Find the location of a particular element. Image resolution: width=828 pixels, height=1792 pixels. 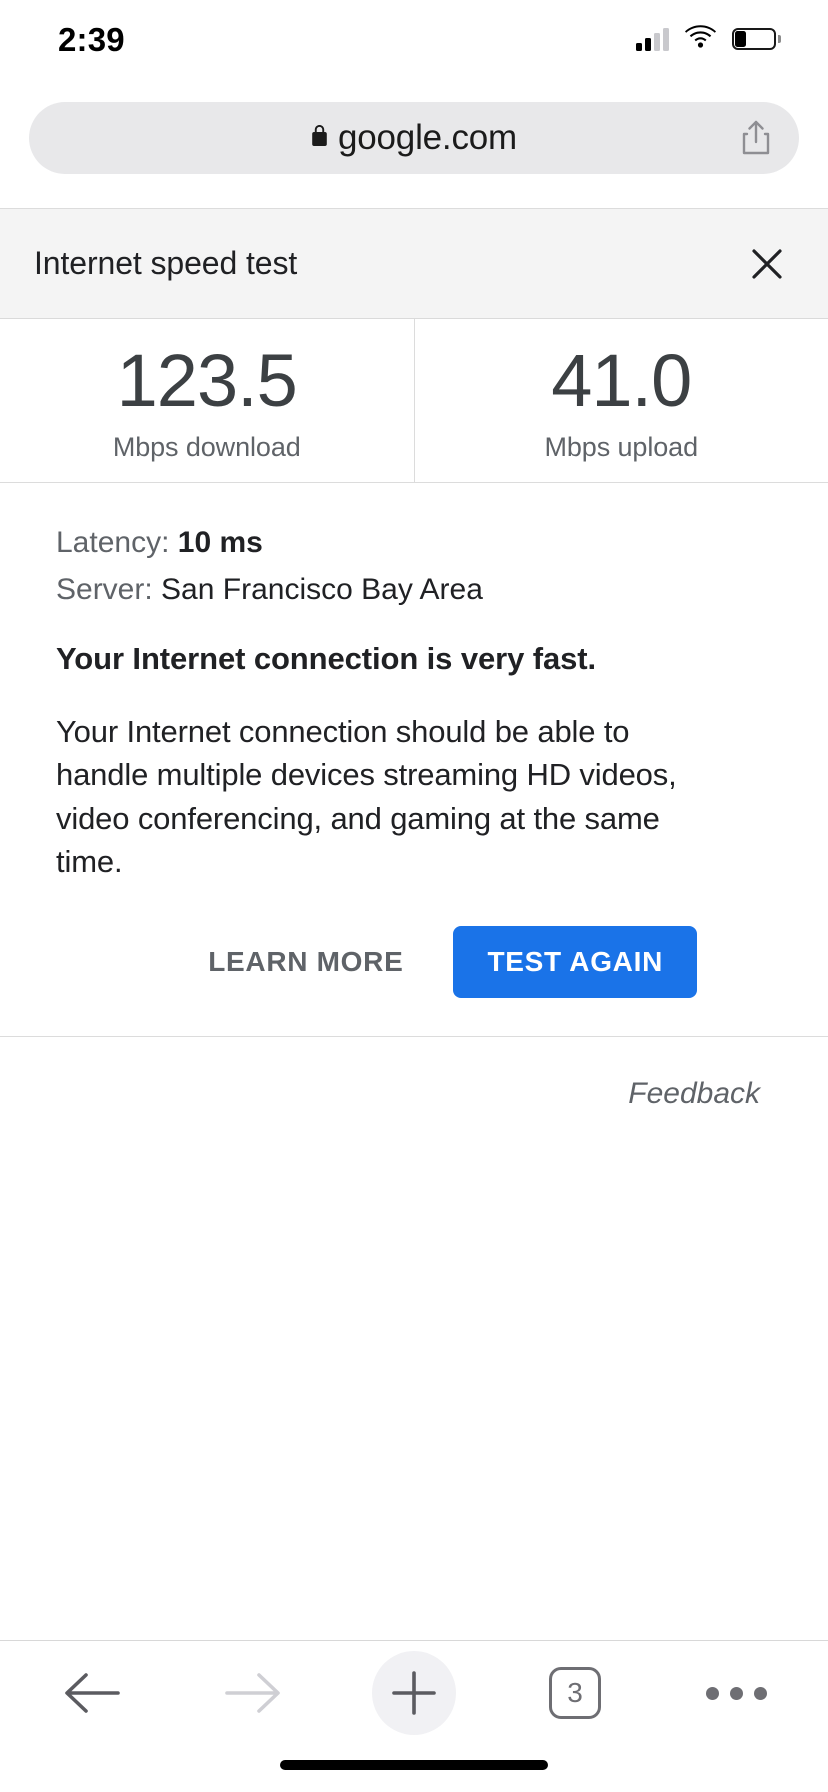

more-dots is located at coordinates (736, 1693).